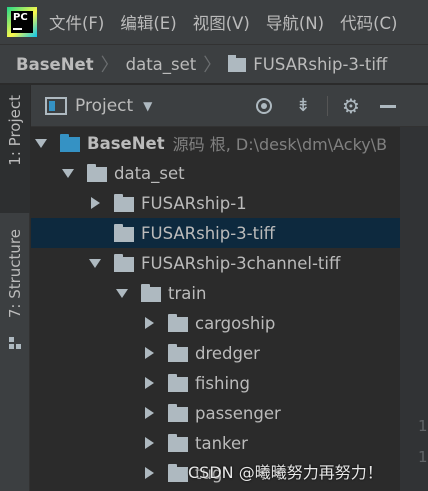 The width and height of the screenshot is (428, 491). I want to click on tree-node-passenger: passenger, so click(215, 413).